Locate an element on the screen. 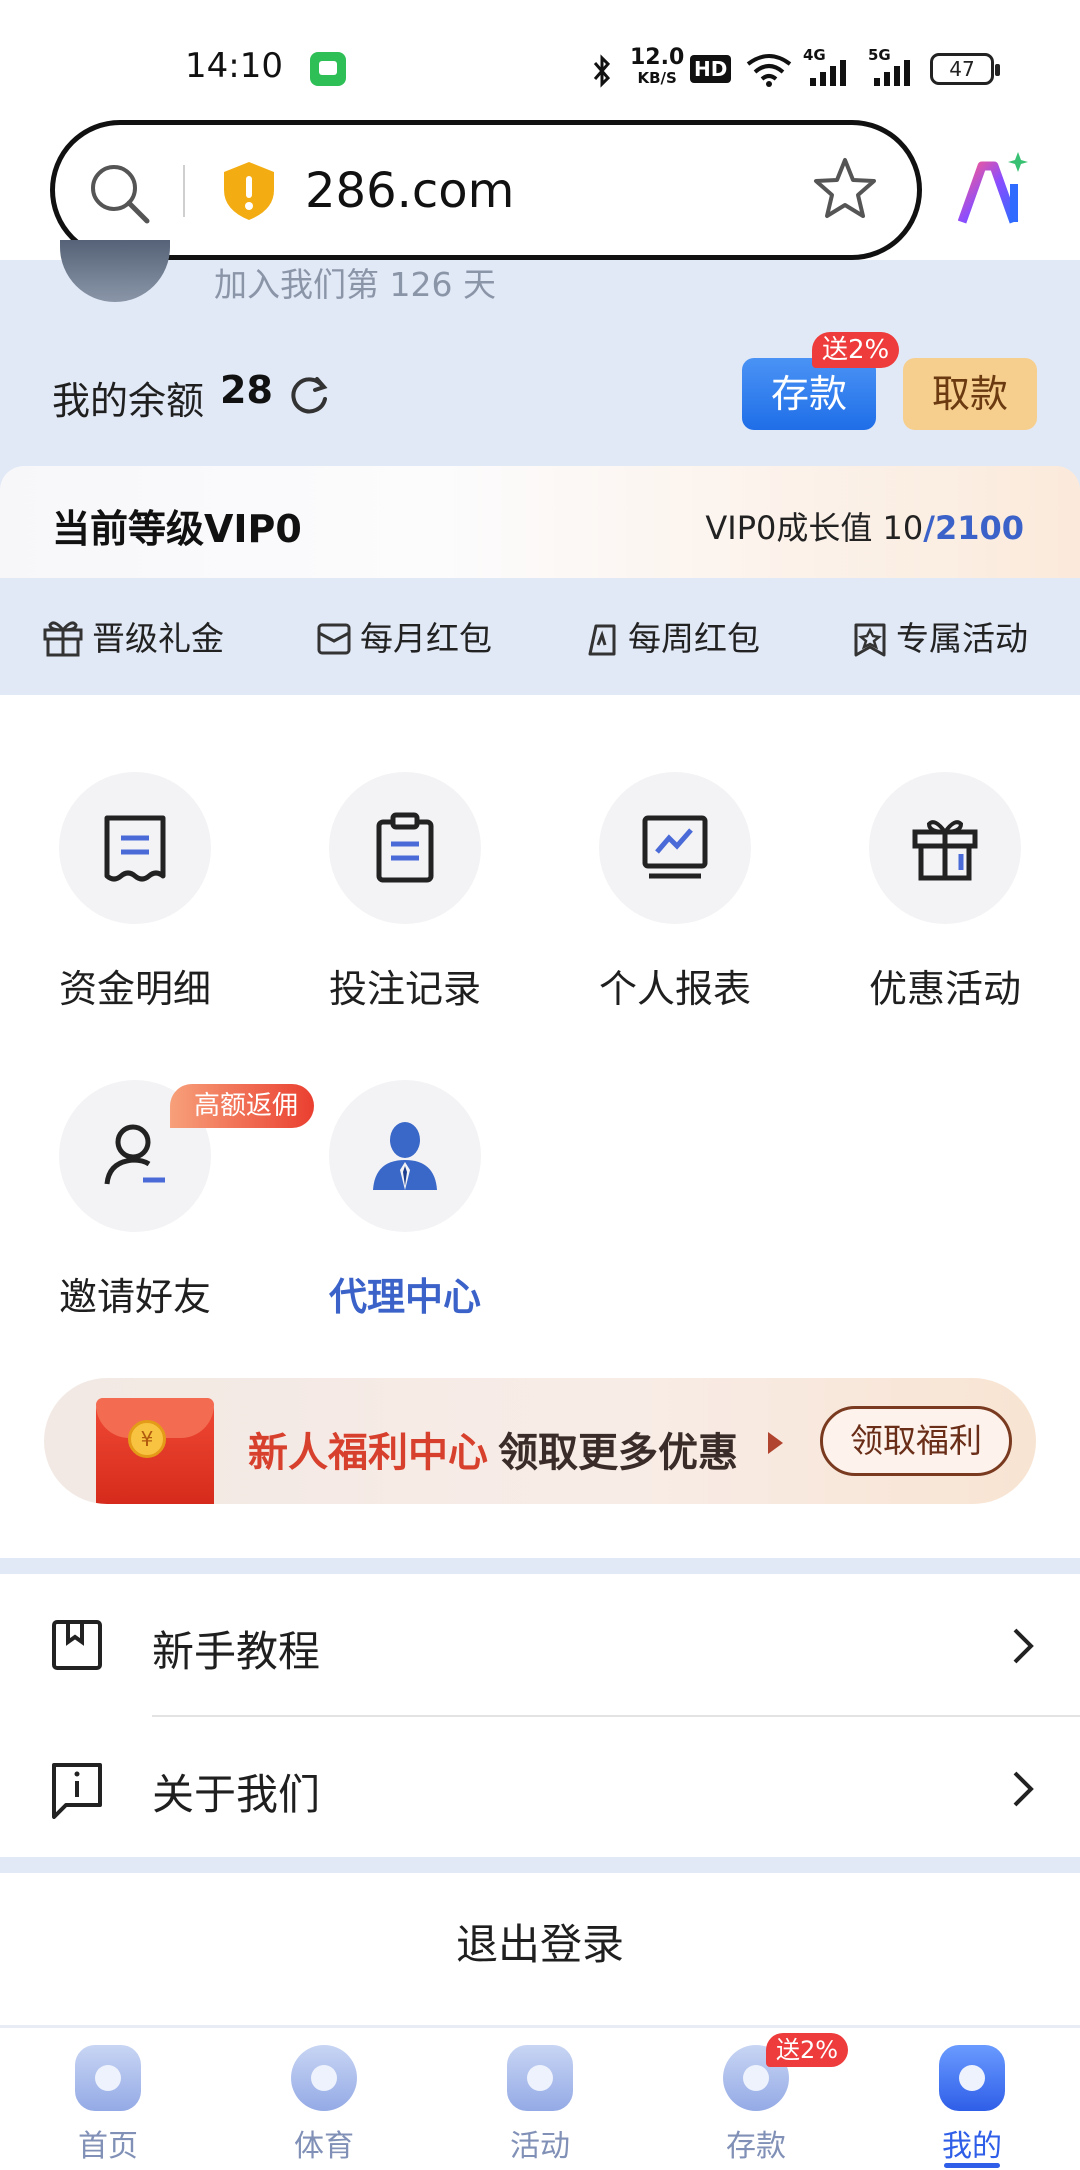  withdraw-button: 取款 is located at coordinates (970, 394).